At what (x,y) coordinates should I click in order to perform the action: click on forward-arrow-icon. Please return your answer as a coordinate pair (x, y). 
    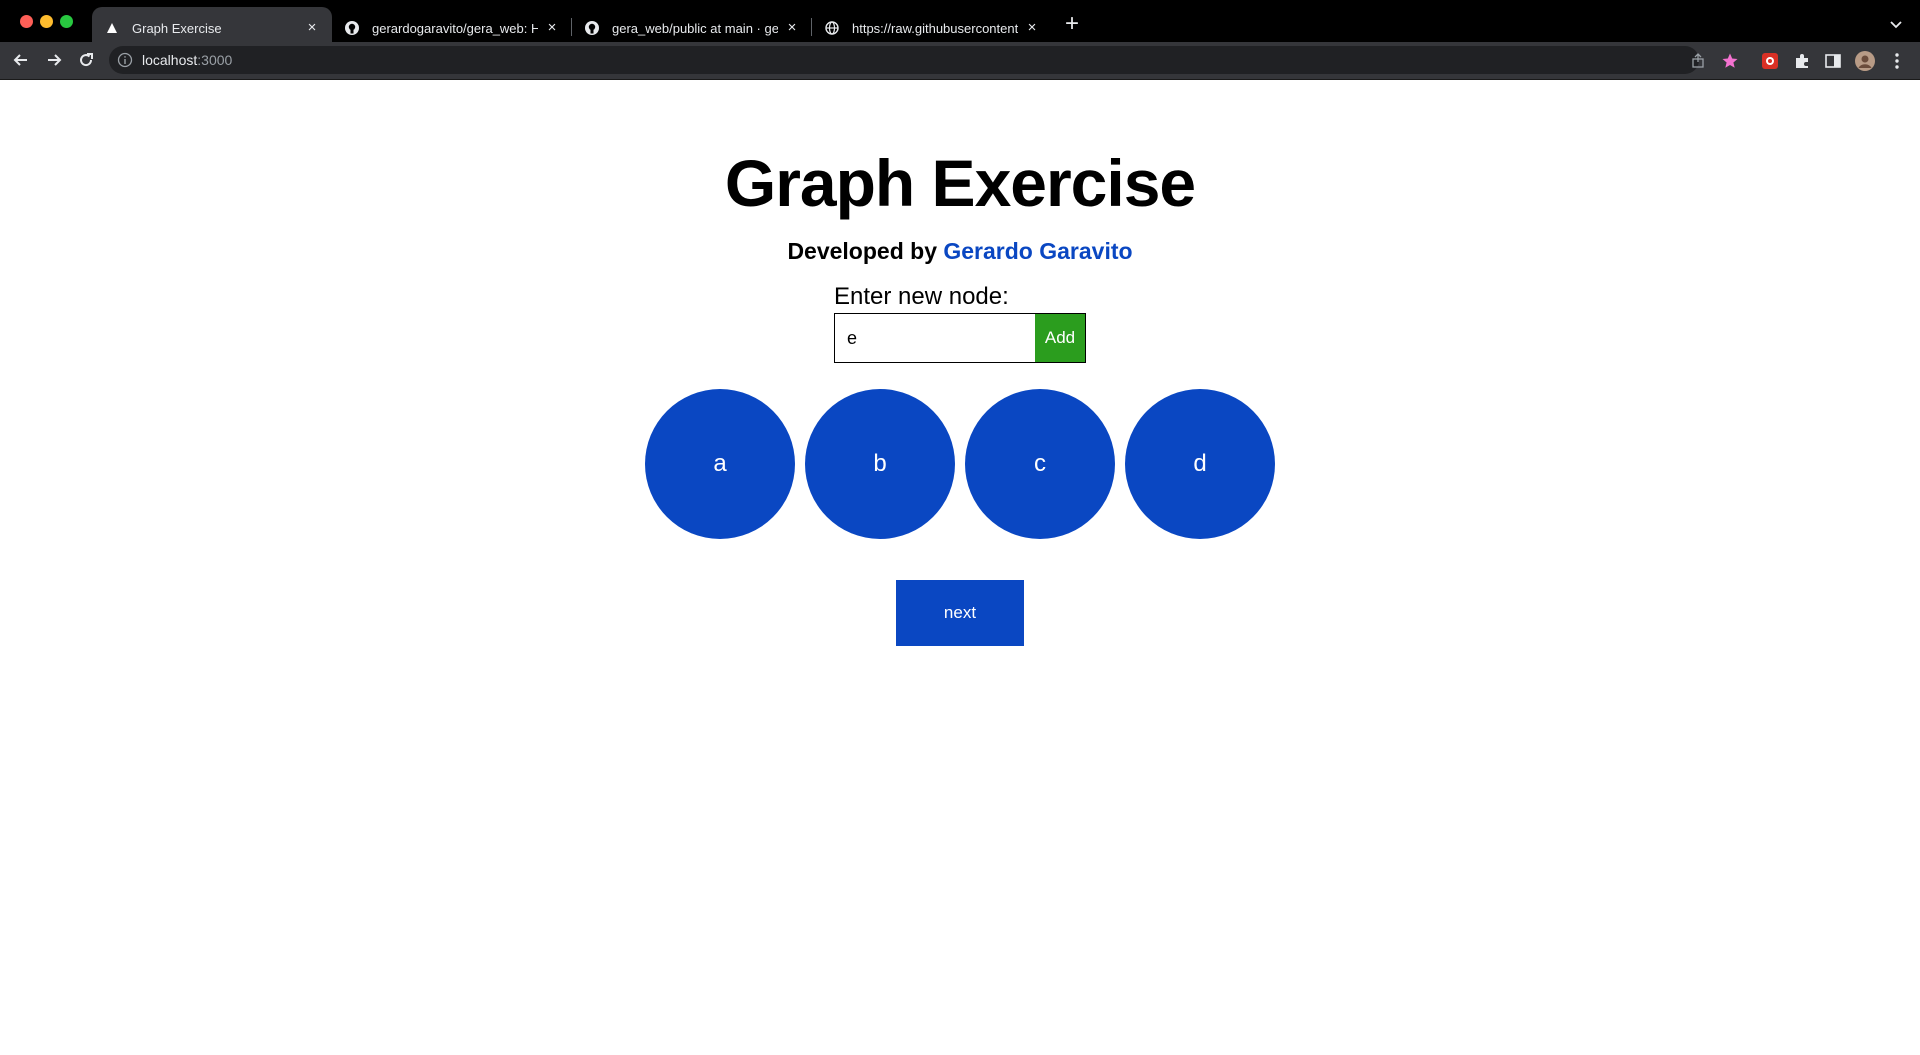
    Looking at the image, I should click on (54, 60).